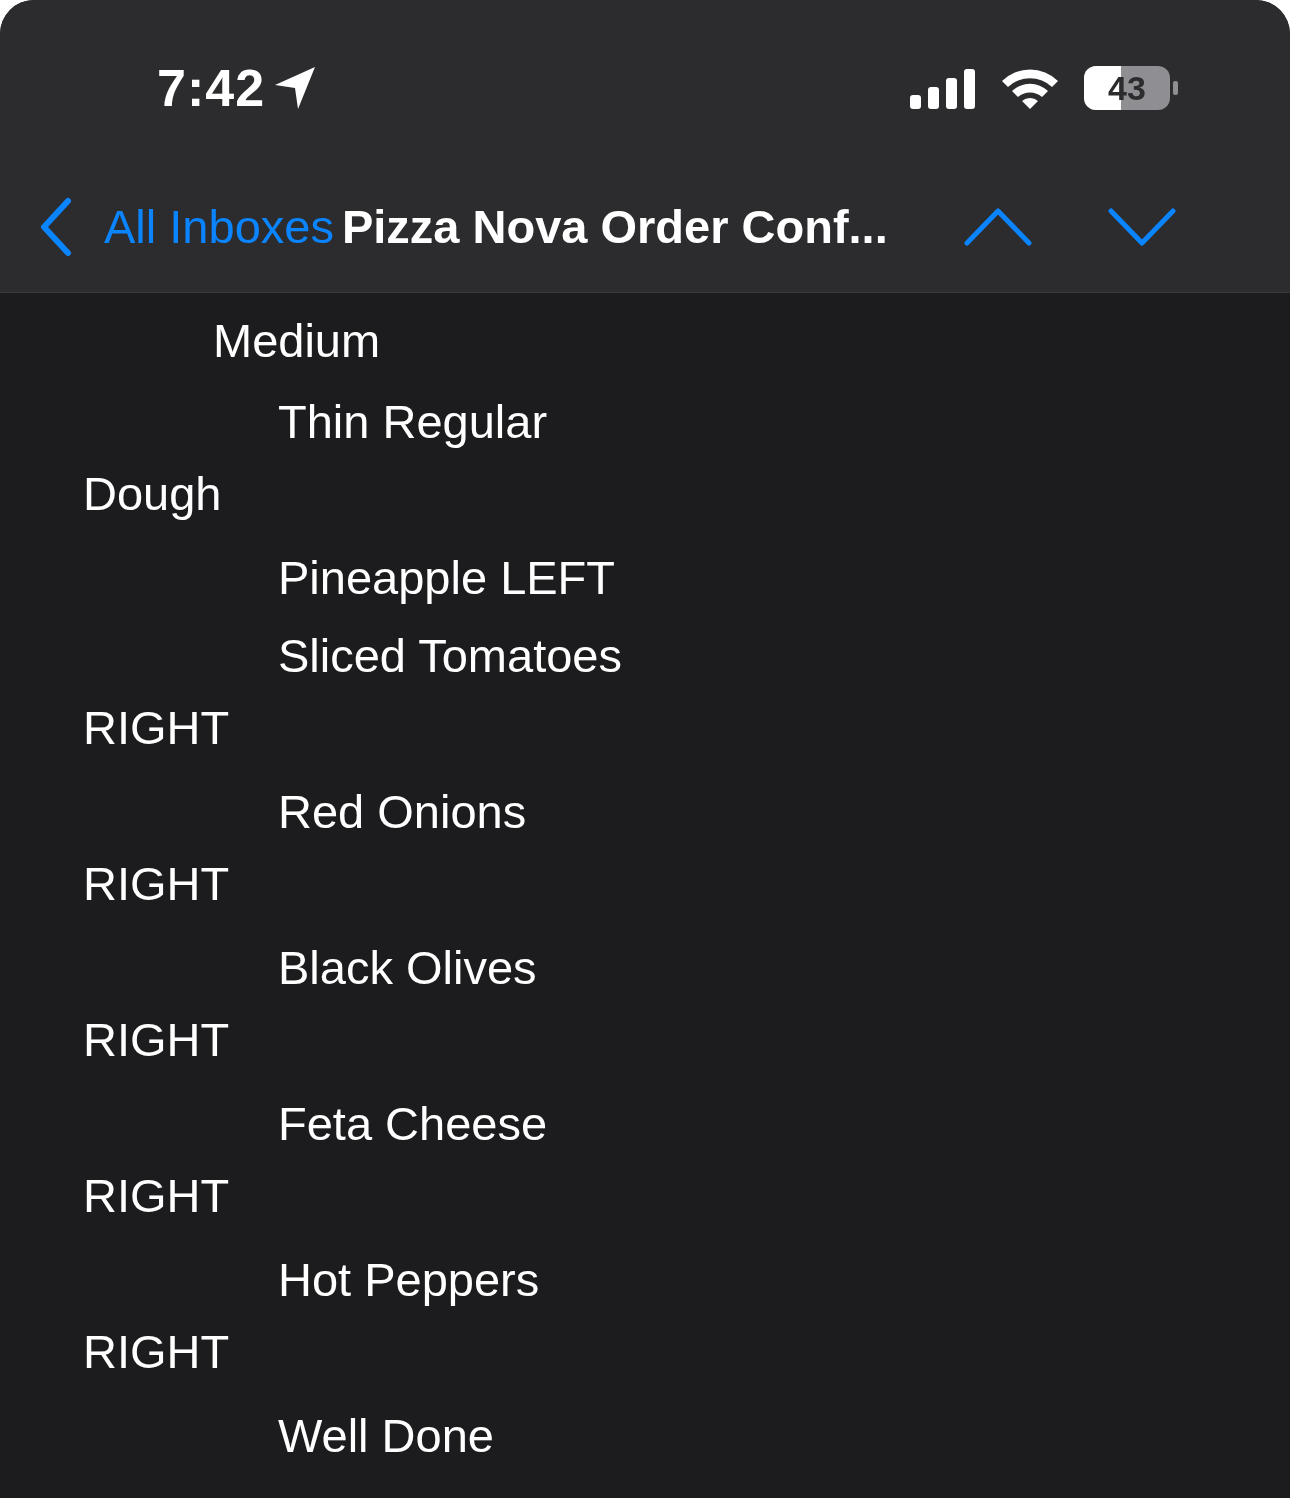 The height and width of the screenshot is (1498, 1290). Describe the element at coordinates (297, 340) in the screenshot. I see `email-text-line: Medium` at that location.